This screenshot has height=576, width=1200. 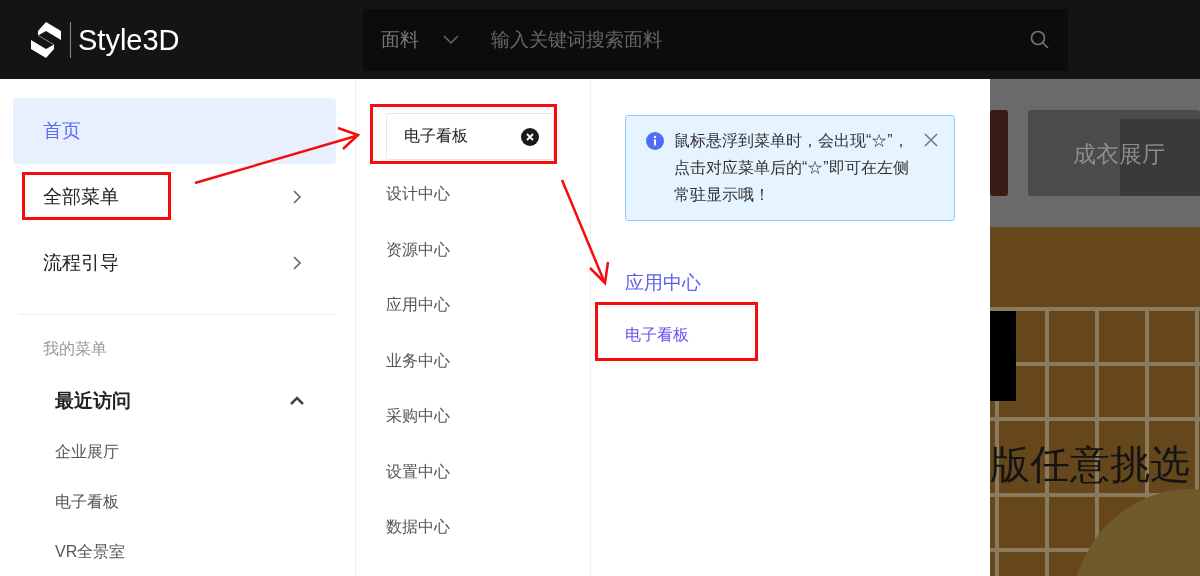 What do you see at coordinates (174, 502) in the screenshot?
I see `menu-item: 电子看板` at bounding box center [174, 502].